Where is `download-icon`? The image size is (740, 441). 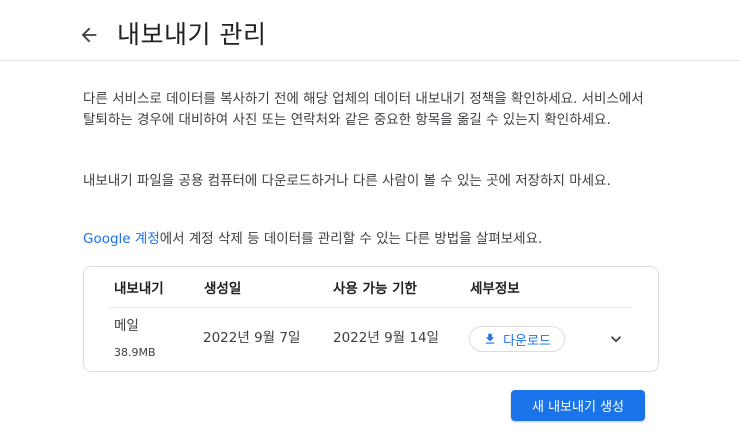
download-icon is located at coordinates (490, 338).